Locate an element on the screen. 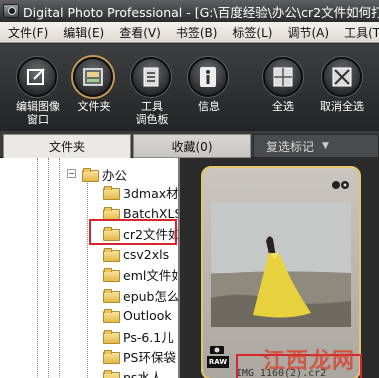 Image resolution: width=379 pixels, height=378 pixels. camera-app-icon is located at coordinates (11, 11).